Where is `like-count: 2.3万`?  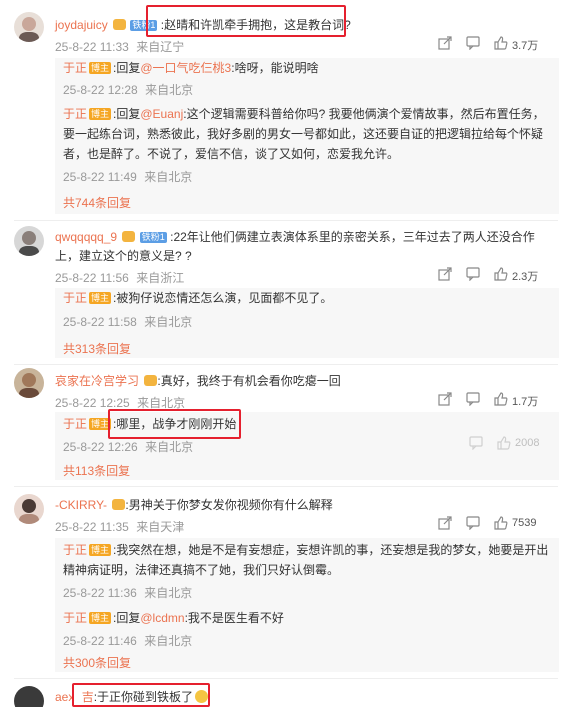
like-count: 2.3万 is located at coordinates (525, 277).